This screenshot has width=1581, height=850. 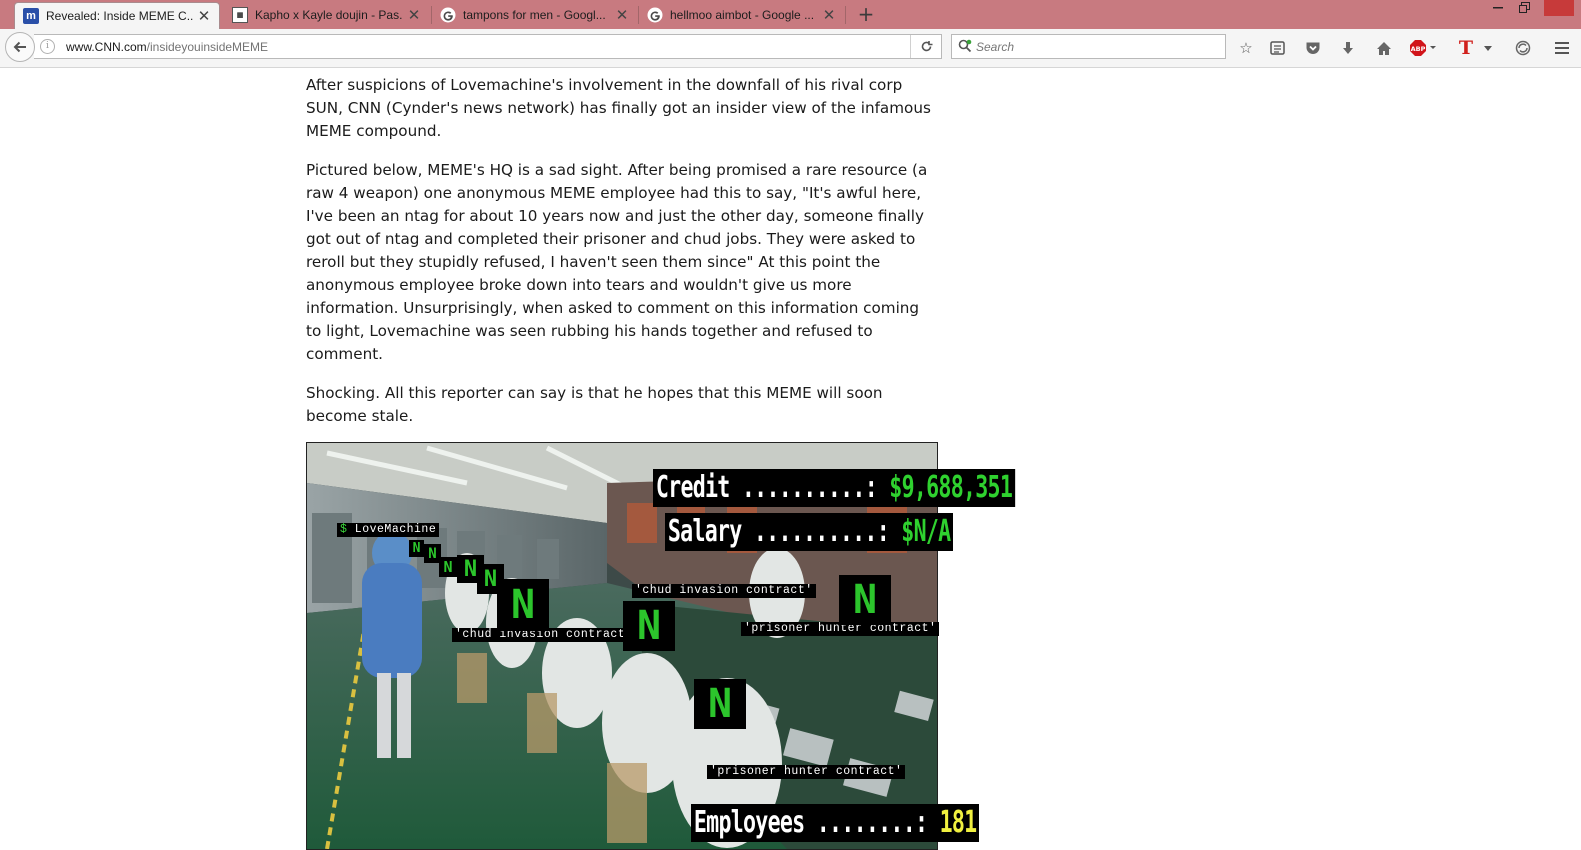 What do you see at coordinates (958, 822) in the screenshot?
I see `employees-value: 181` at bounding box center [958, 822].